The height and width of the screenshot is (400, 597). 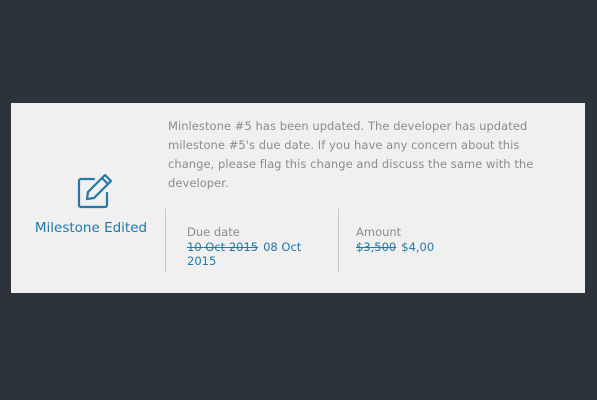 I want to click on due-date-field: Due date 10 Oct 2015 08 Oct 2015, so click(x=257, y=246).